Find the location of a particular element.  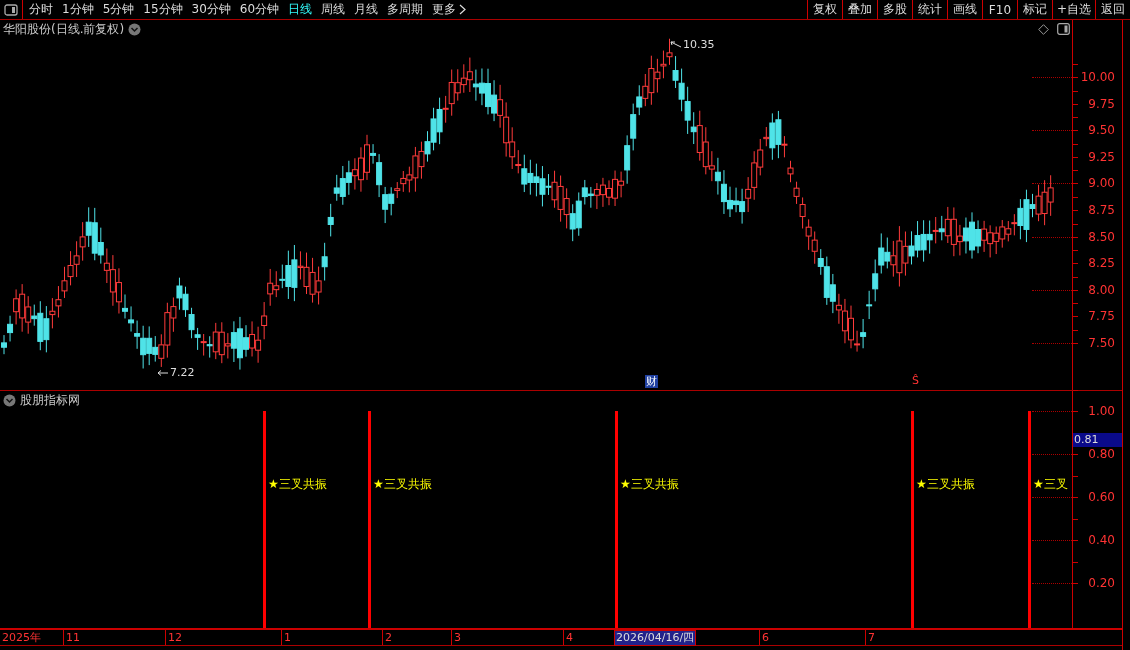

axis-label: 0.60 is located at coordinates (1101, 497).